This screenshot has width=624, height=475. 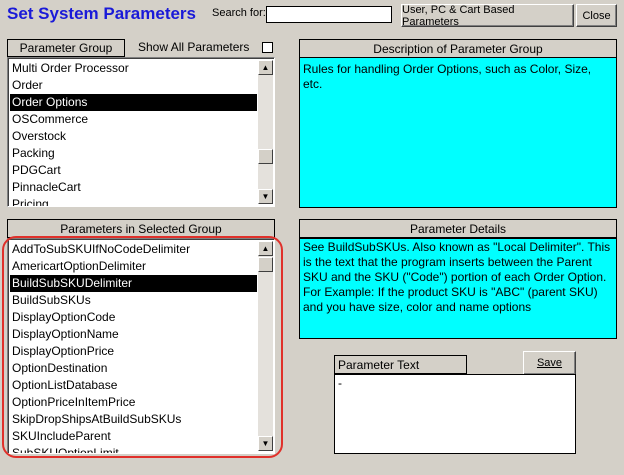 I want to click on close-button: Close, so click(x=596, y=15).